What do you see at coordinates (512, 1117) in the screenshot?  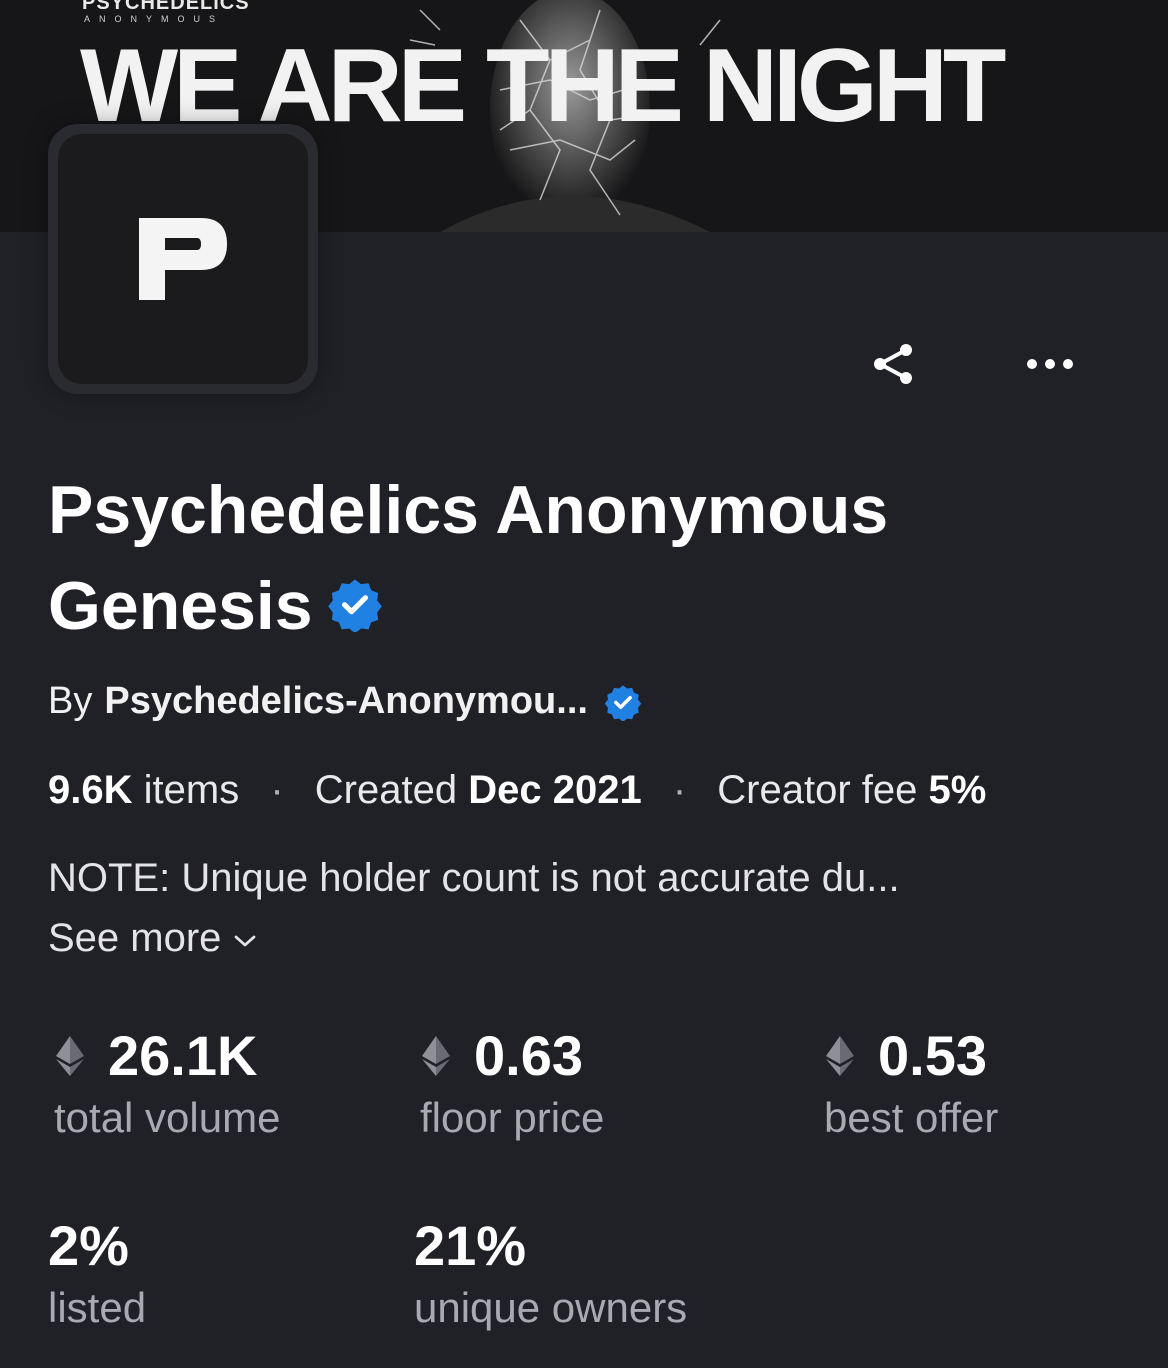 I see `stat-label: floor price` at bounding box center [512, 1117].